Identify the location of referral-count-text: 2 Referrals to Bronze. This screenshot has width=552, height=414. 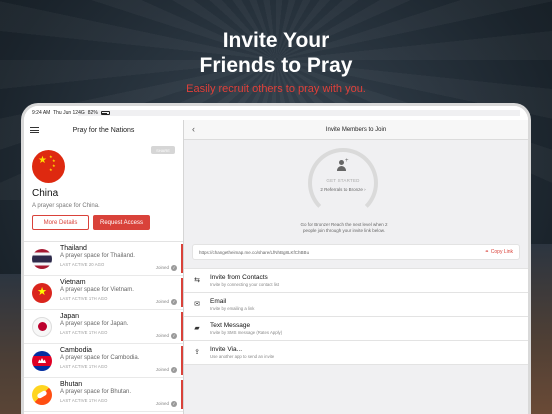
(341, 189).